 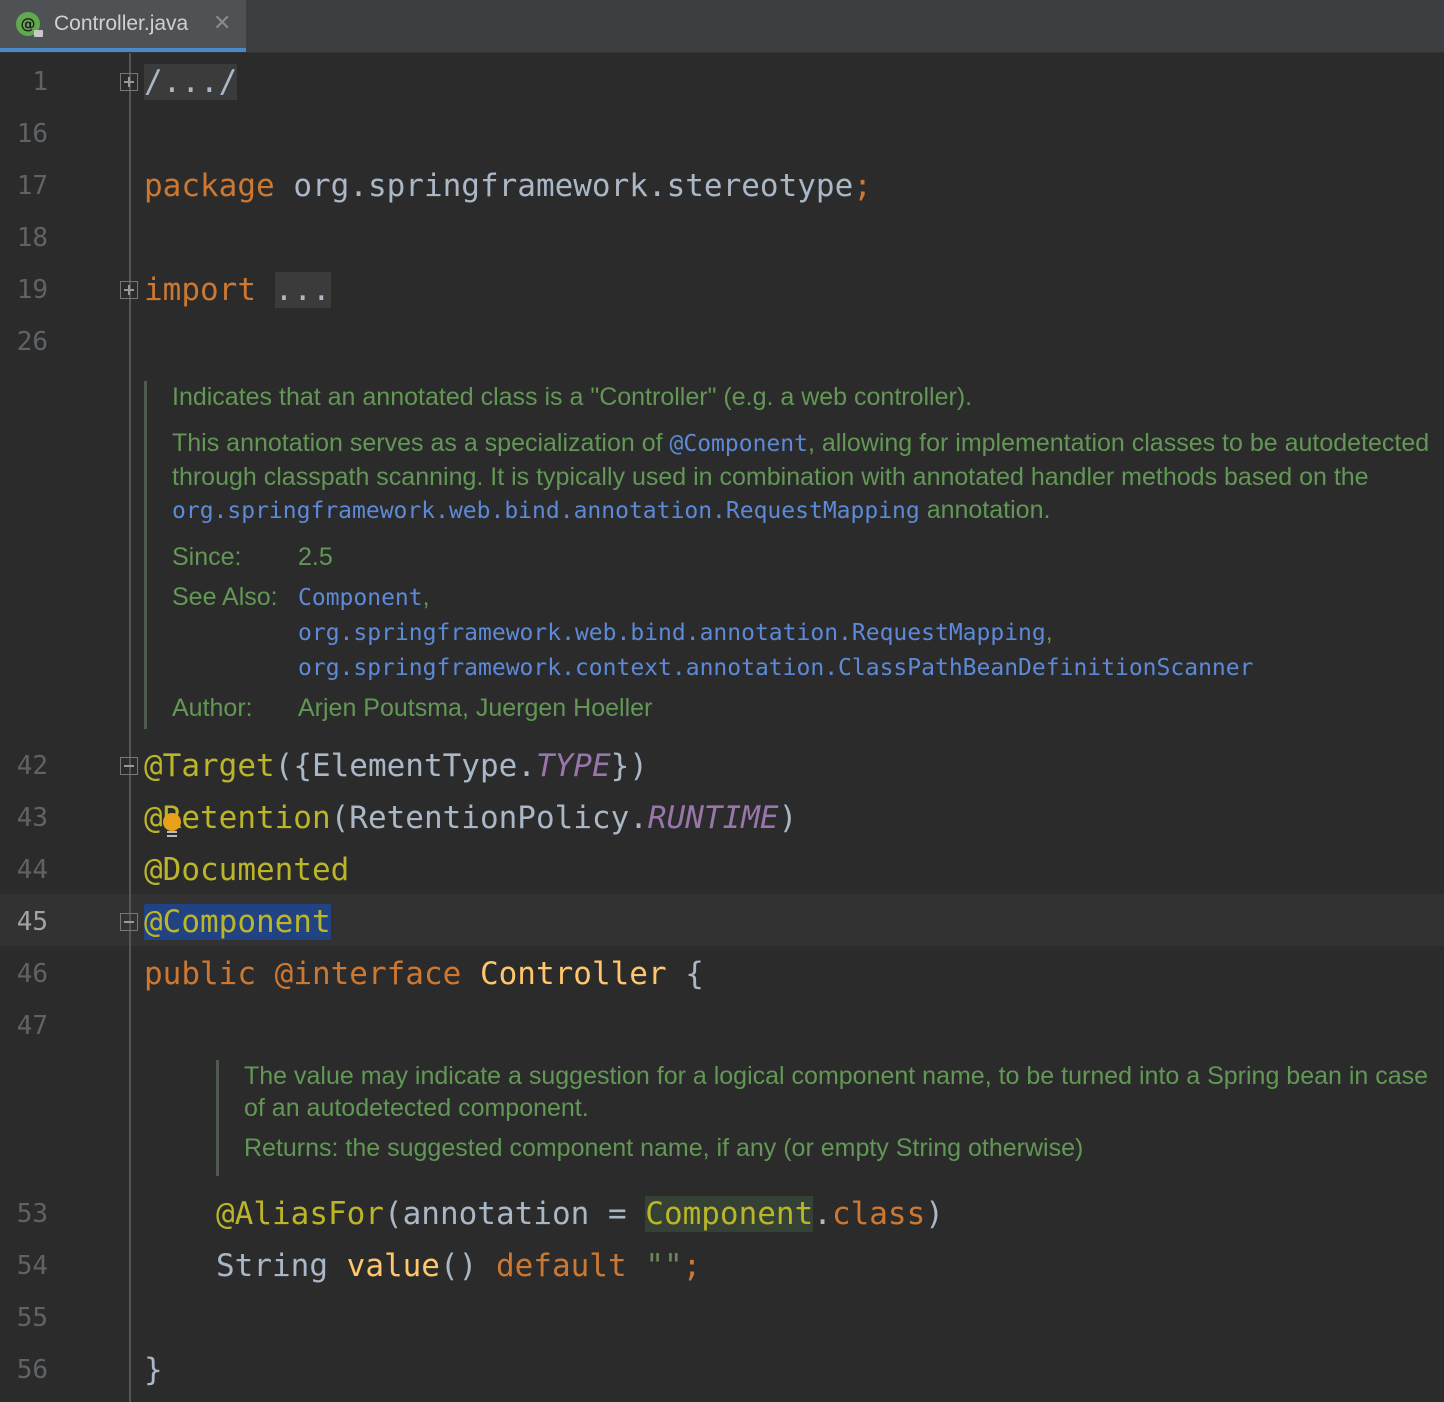 What do you see at coordinates (130, 727) in the screenshot?
I see `gutter-separator` at bounding box center [130, 727].